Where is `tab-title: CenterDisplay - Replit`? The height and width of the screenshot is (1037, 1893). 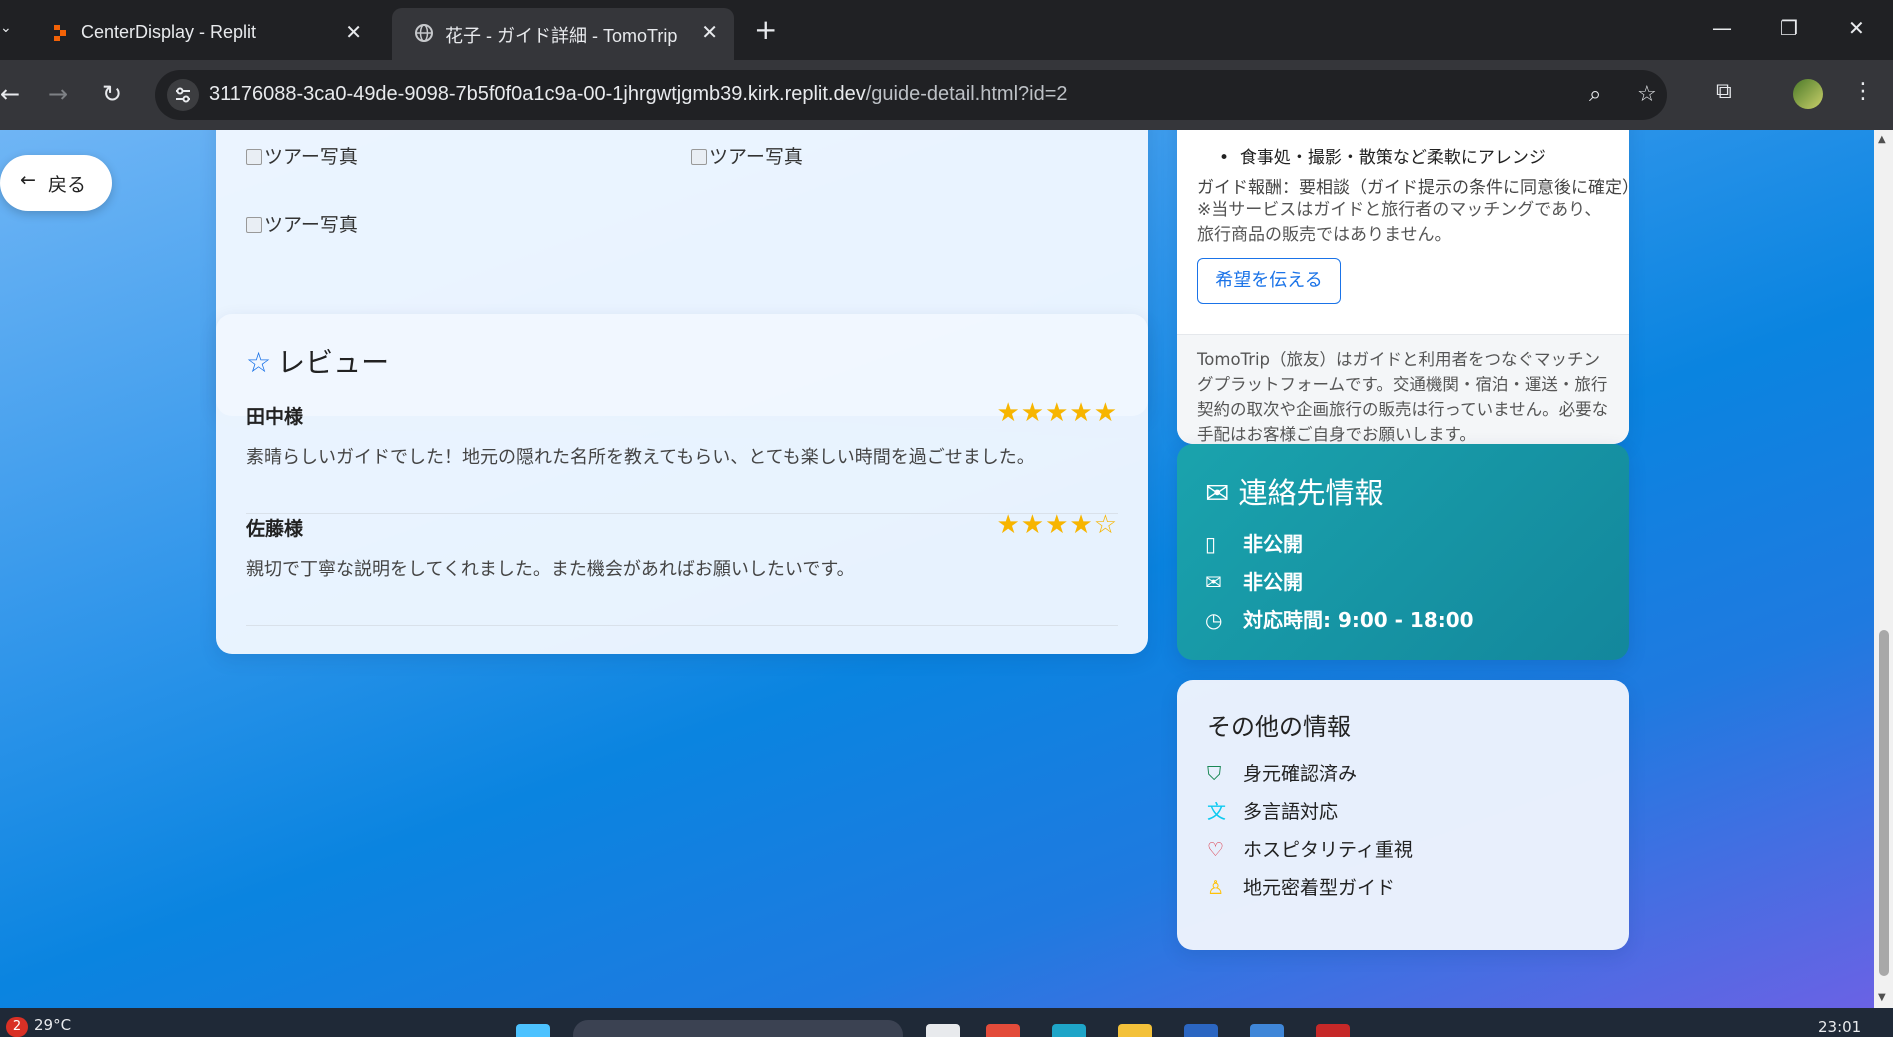 tab-title: CenterDisplay - Replit is located at coordinates (169, 32).